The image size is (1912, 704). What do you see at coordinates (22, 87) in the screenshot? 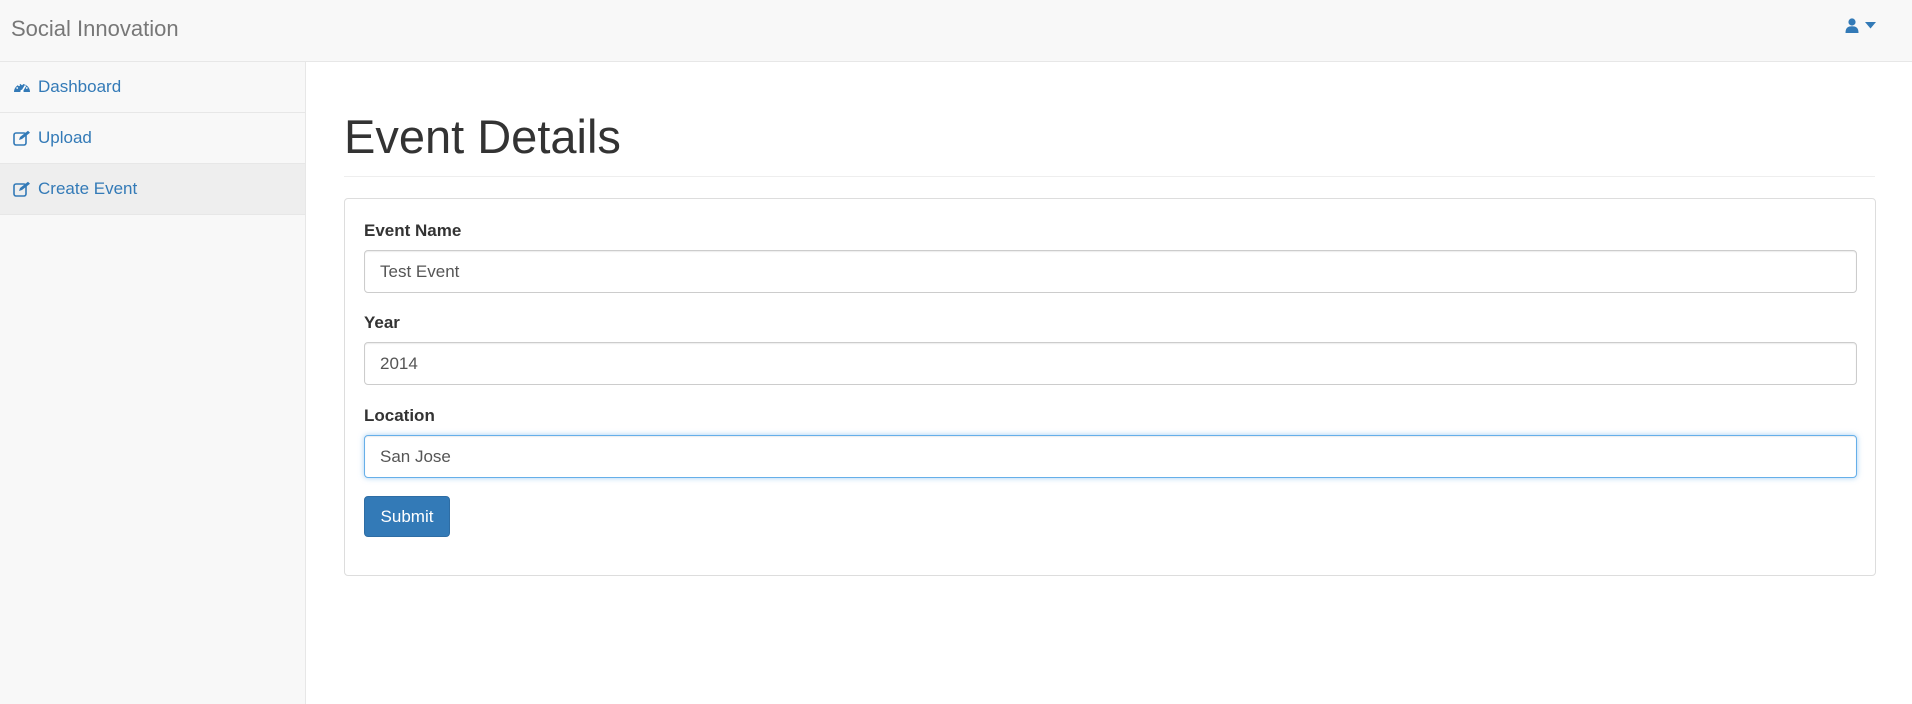
I see `dashboard-icon` at bounding box center [22, 87].